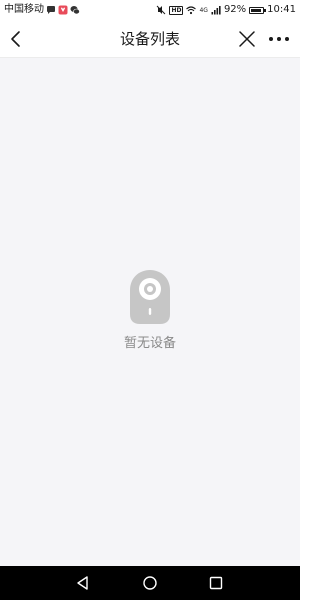 The width and height of the screenshot is (320, 600). What do you see at coordinates (216, 583) in the screenshot?
I see `recent-square-icon` at bounding box center [216, 583].